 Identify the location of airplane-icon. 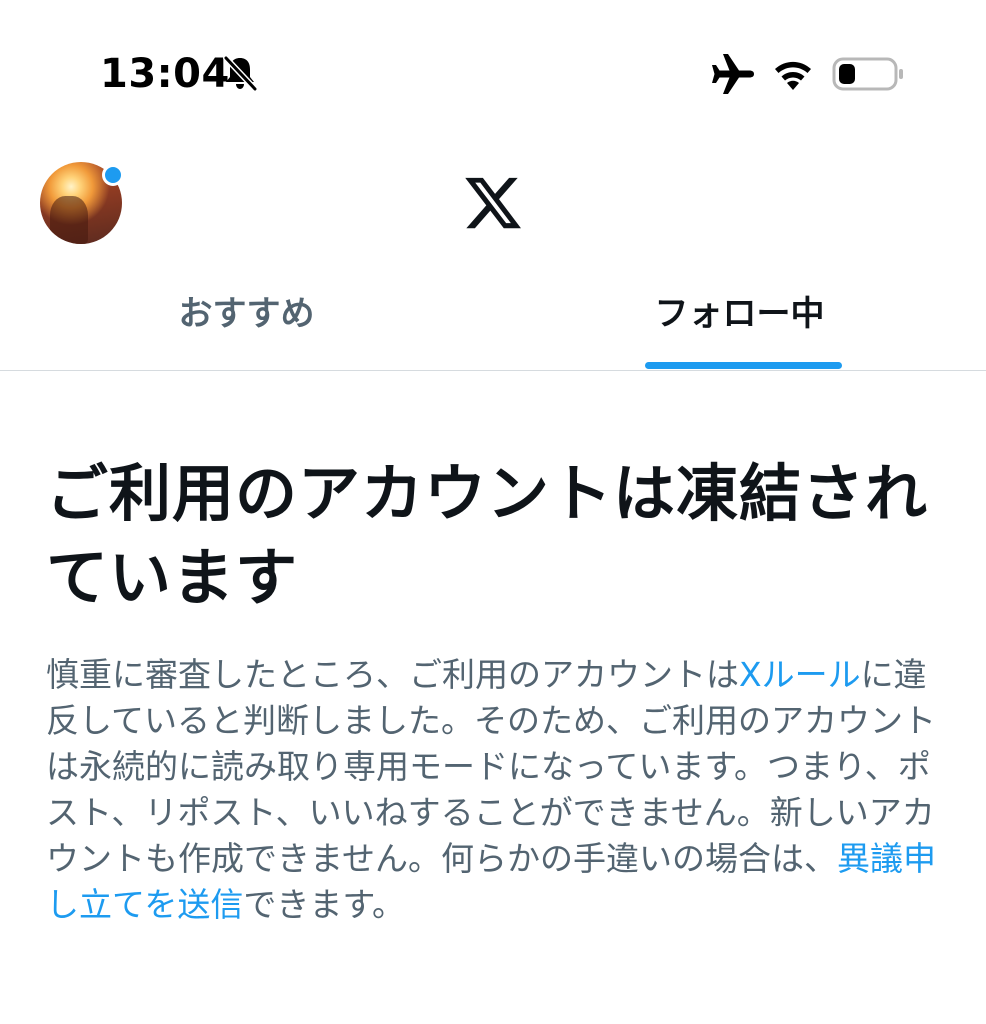
(733, 74).